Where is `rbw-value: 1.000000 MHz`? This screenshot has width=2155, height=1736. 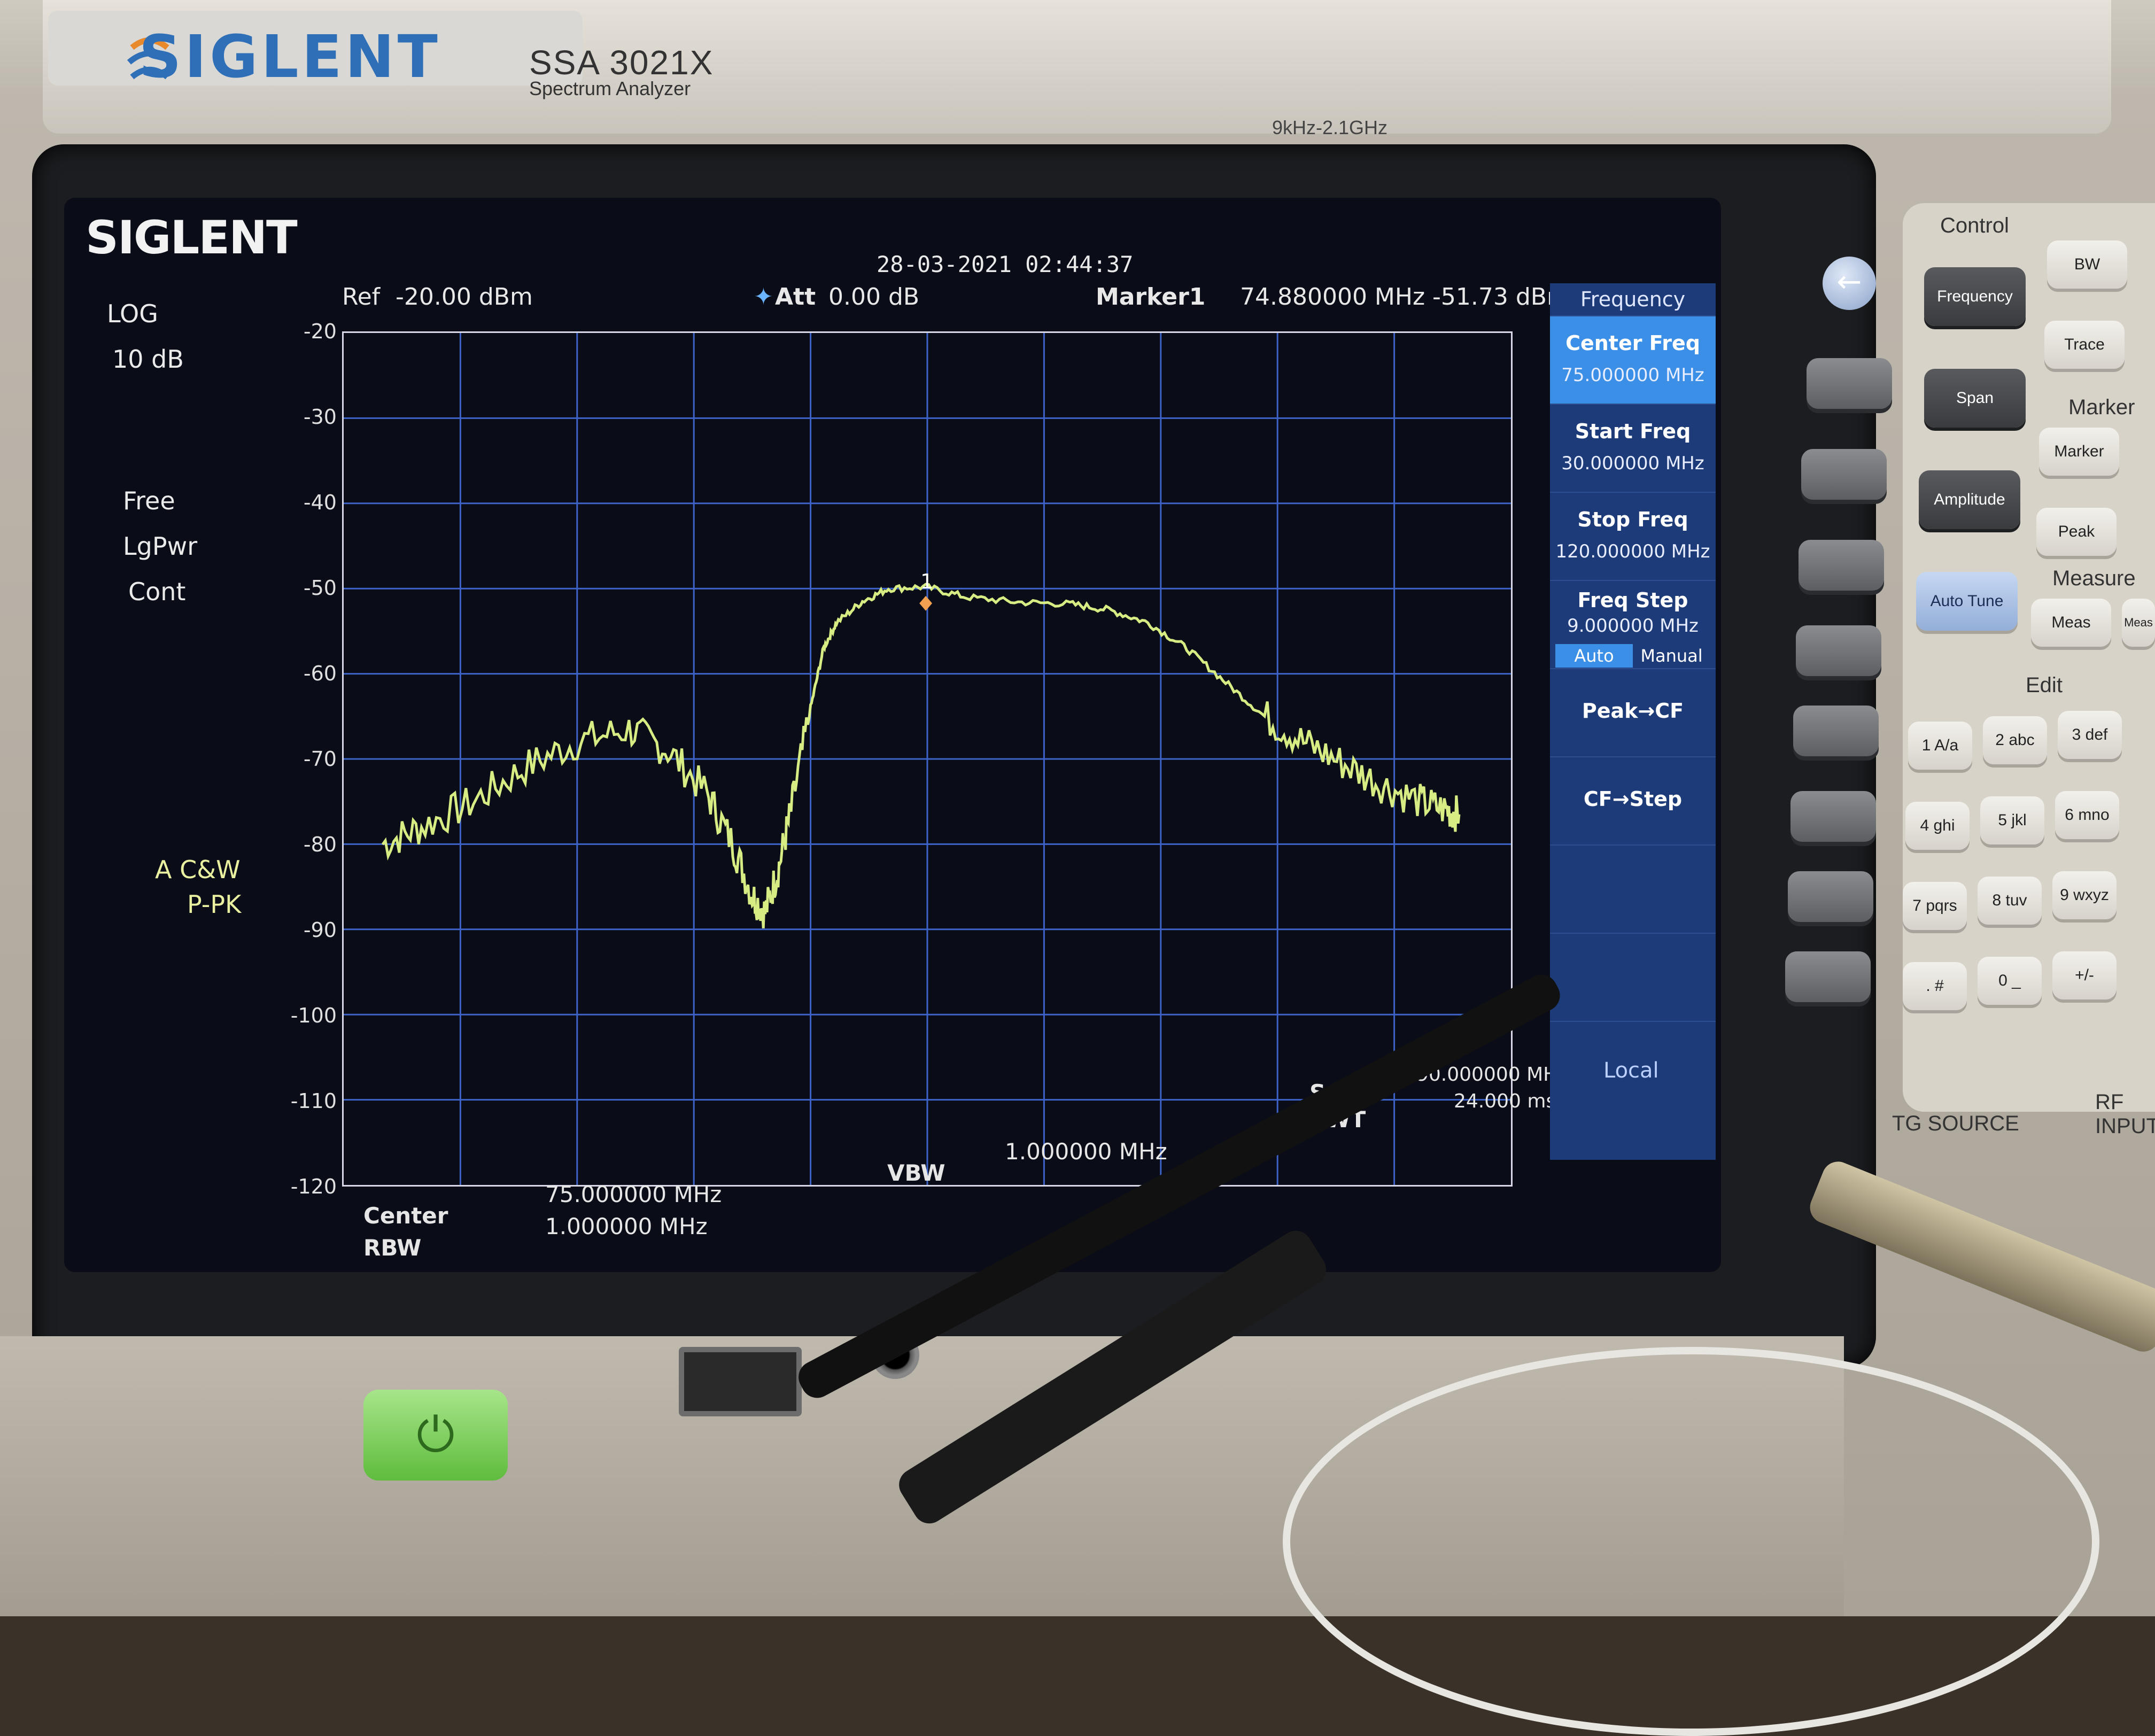
rbw-value: 1.000000 MHz is located at coordinates (627, 1226).